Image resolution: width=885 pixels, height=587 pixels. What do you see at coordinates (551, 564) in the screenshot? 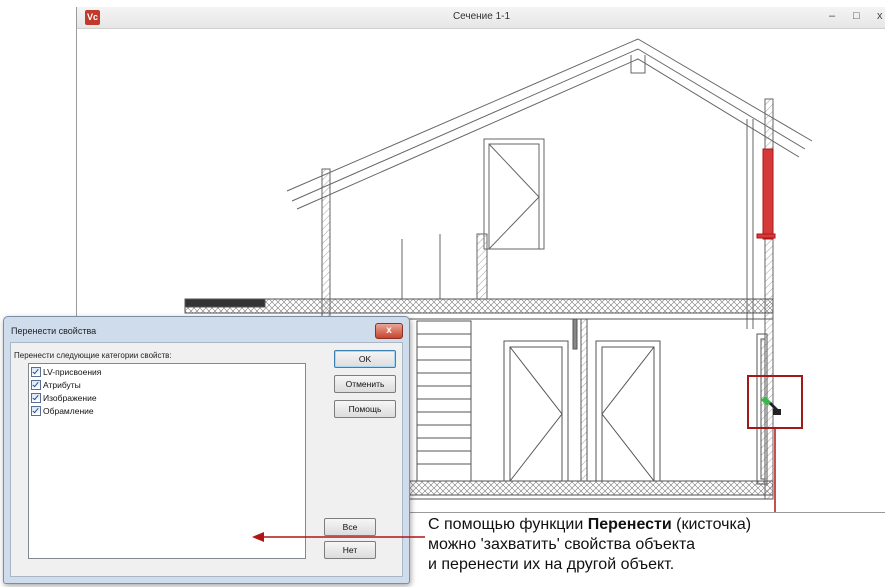
I see `annotation-line-3: и перенести их на другой объект.` at bounding box center [551, 564].